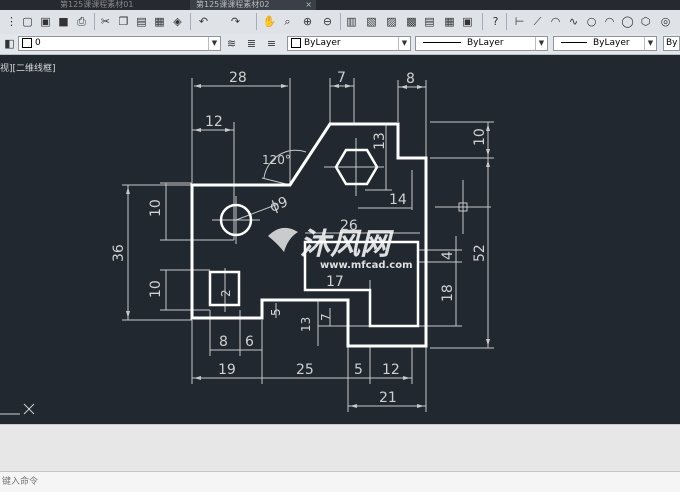 This screenshot has height=492, width=680. What do you see at coordinates (45, 21) in the screenshot?
I see `open-file-icon: ▣` at bounding box center [45, 21].